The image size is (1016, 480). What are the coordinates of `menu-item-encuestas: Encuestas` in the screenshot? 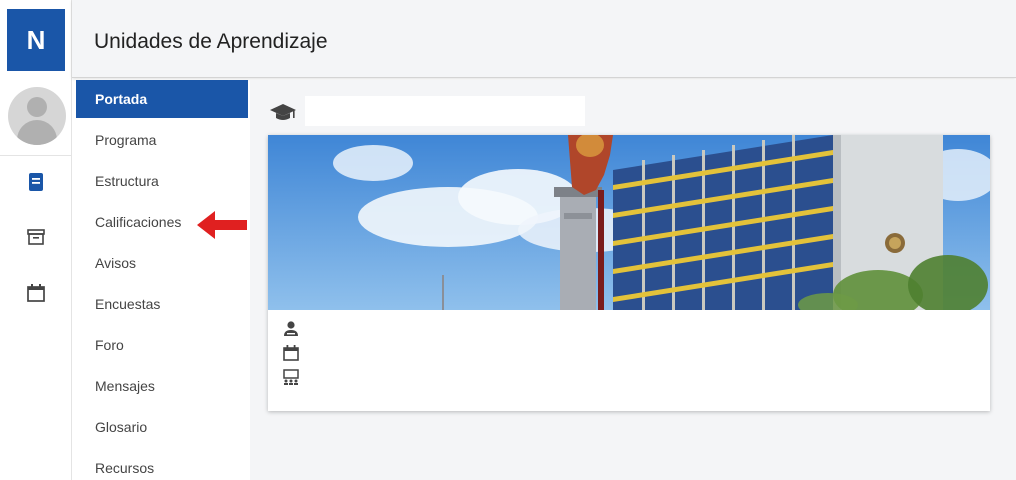 It's located at (162, 304).